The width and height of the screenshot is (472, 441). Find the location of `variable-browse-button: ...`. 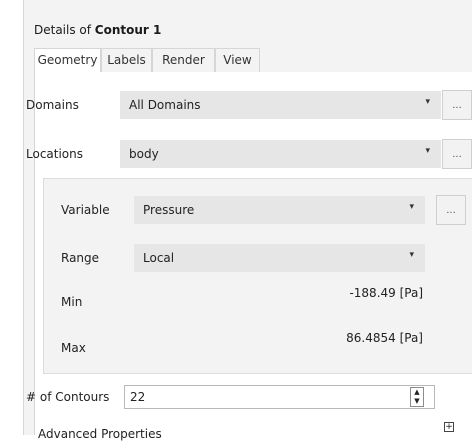

variable-browse-button: ... is located at coordinates (451, 210).